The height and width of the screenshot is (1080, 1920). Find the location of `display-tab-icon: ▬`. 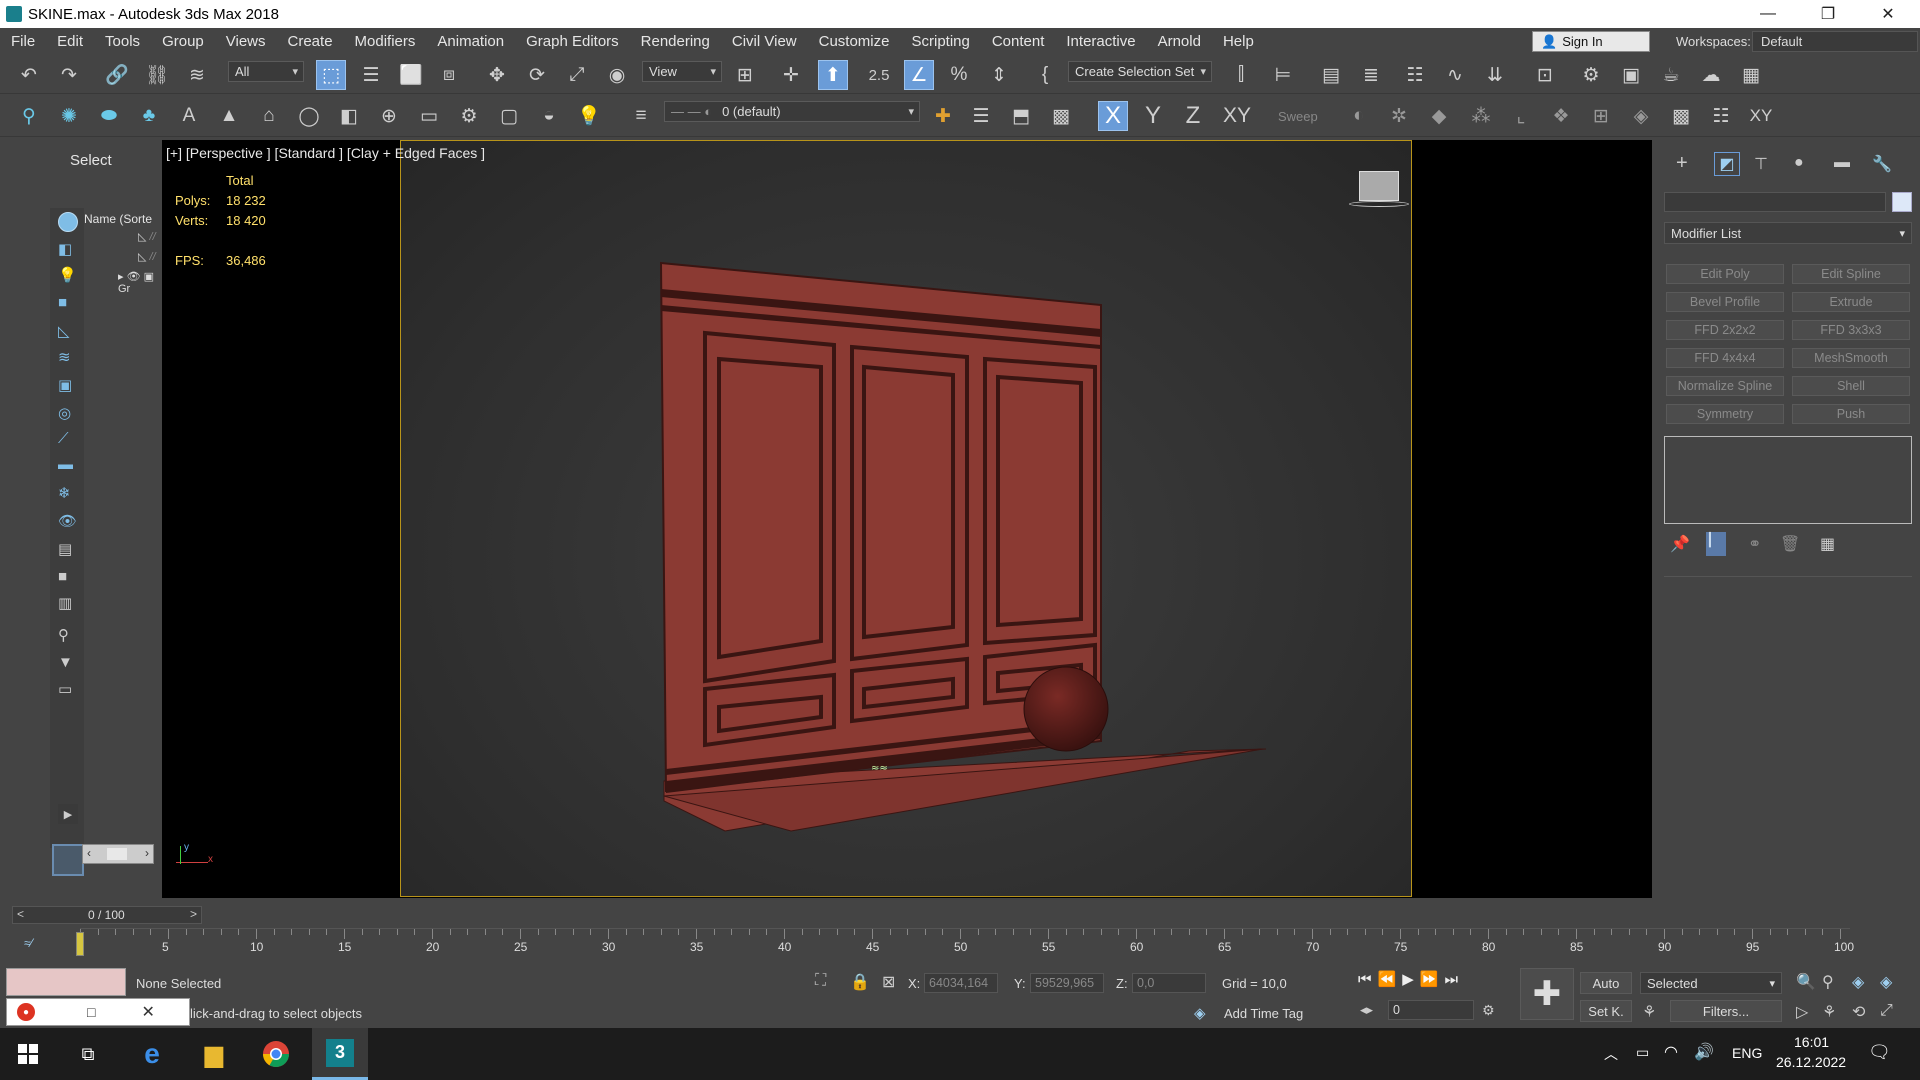

display-tab-icon: ▬ is located at coordinates (1842, 163).